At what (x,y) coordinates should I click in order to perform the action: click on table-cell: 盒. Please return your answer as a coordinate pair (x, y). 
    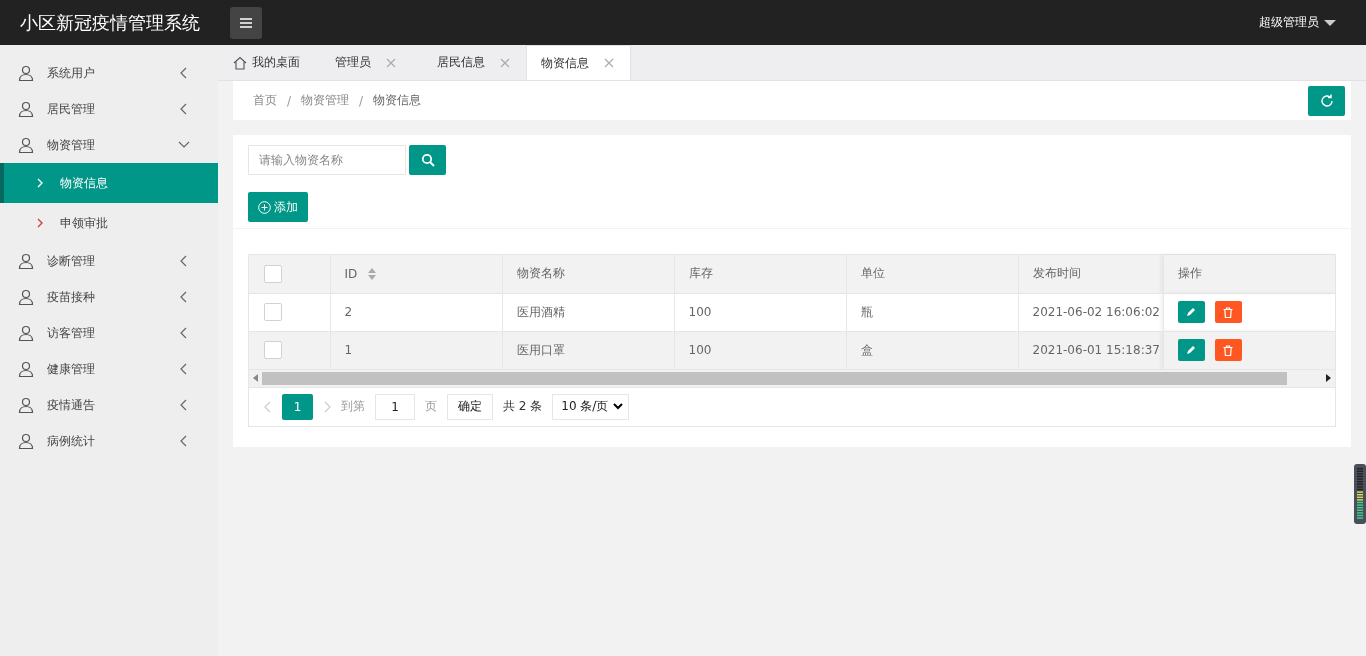
    Looking at the image, I should click on (866, 349).